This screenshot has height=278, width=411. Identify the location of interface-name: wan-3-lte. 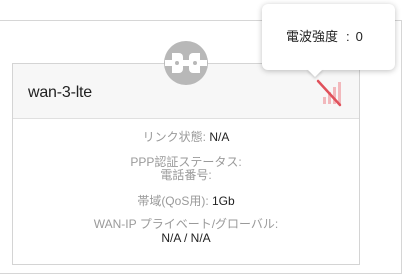
(60, 92).